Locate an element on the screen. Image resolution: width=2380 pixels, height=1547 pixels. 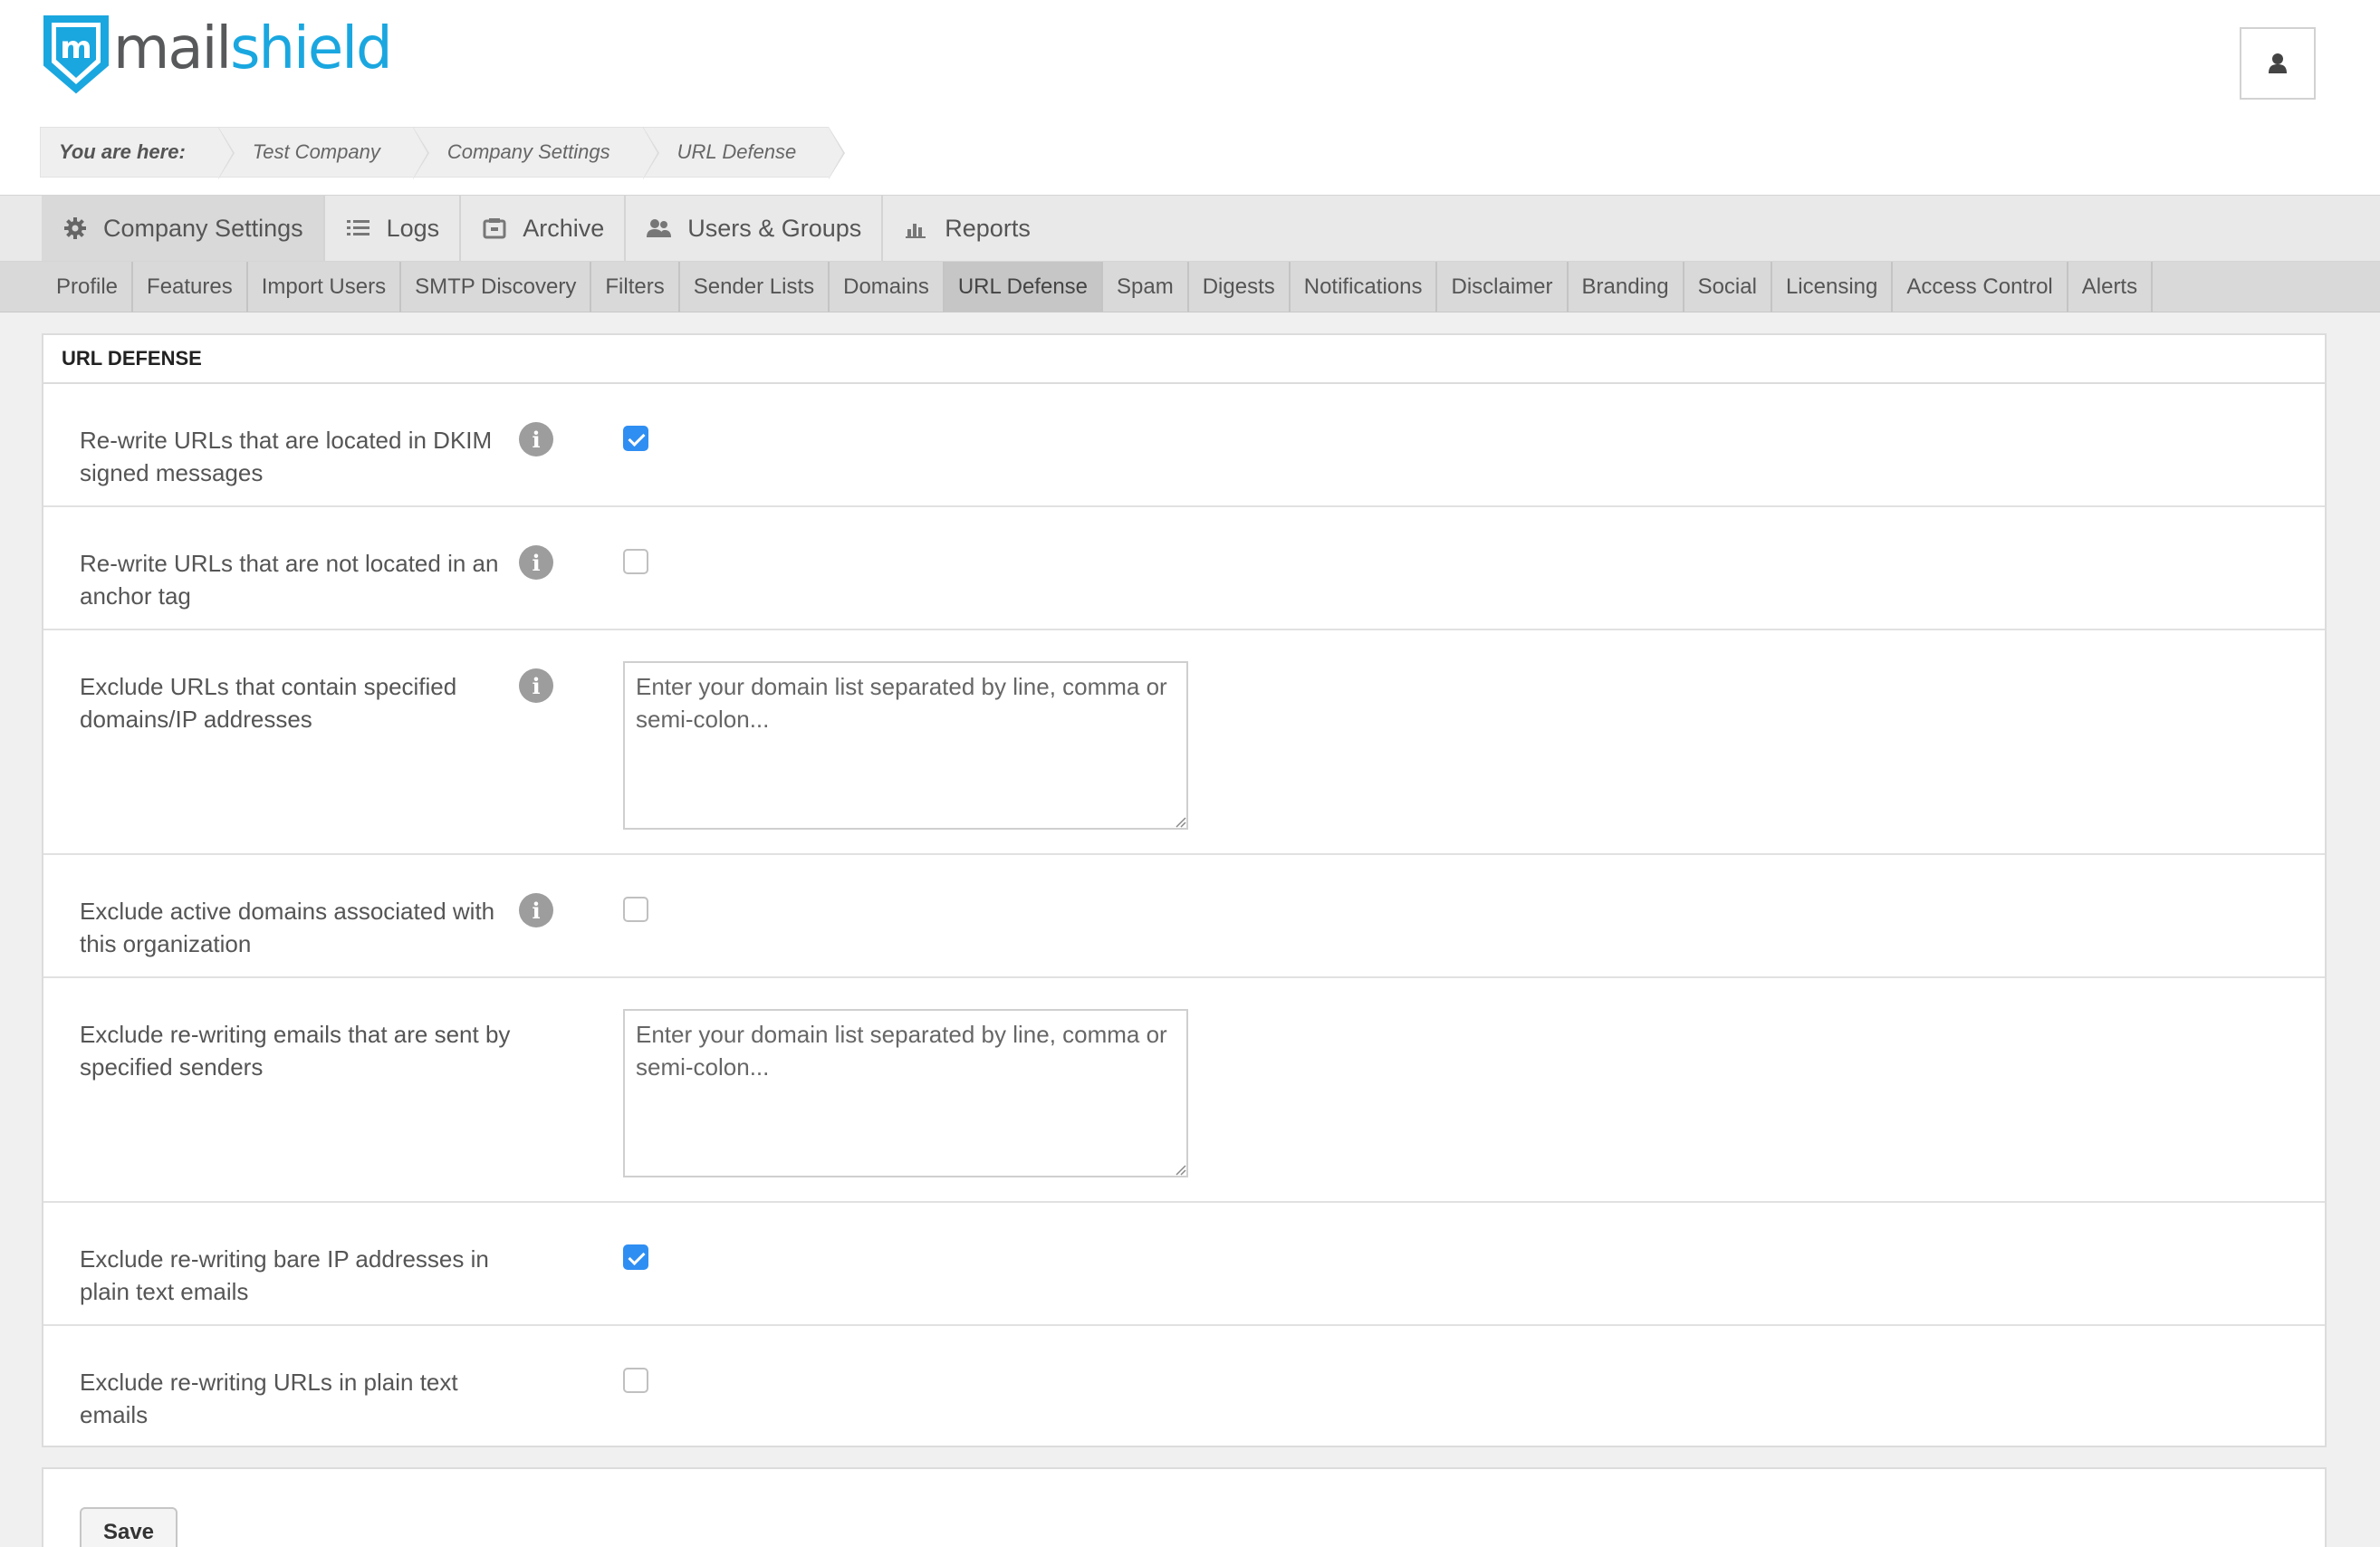
tab-reports-label: Reports is located at coordinates (988, 228).